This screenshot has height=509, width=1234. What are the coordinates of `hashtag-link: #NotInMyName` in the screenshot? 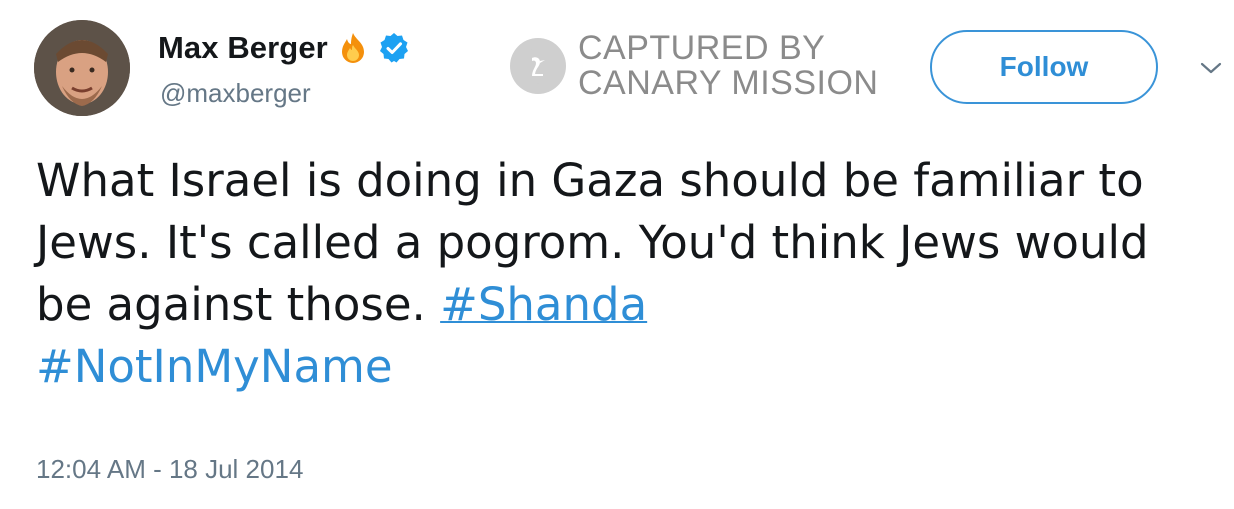 It's located at (214, 366).